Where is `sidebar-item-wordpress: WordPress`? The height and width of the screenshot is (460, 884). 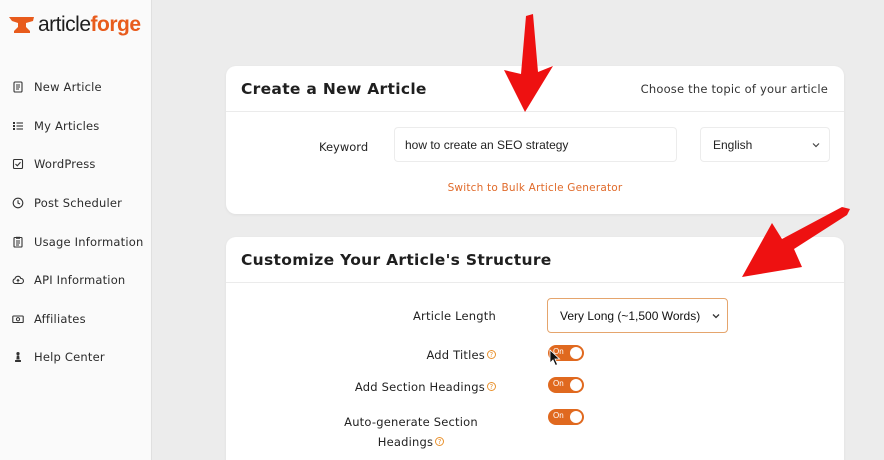 sidebar-item-wordpress: WordPress is located at coordinates (76, 164).